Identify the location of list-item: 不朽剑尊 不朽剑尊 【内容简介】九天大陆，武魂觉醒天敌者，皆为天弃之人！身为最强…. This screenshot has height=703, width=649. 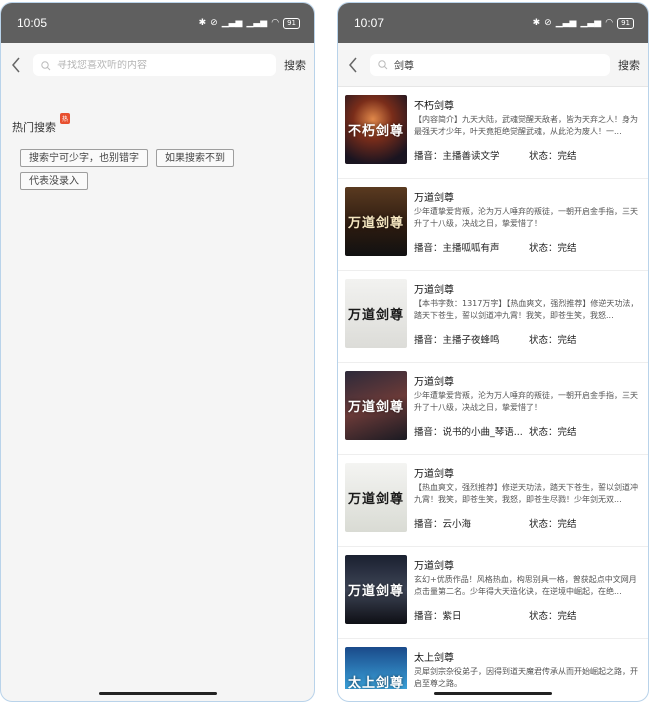
(493, 133).